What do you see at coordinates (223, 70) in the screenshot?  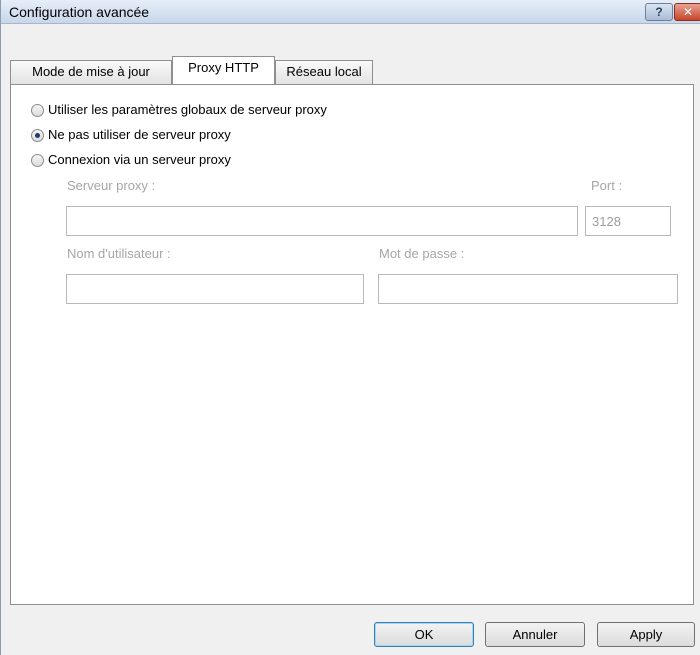 I see `tab-http-proxy: Proxy HTTP` at bounding box center [223, 70].